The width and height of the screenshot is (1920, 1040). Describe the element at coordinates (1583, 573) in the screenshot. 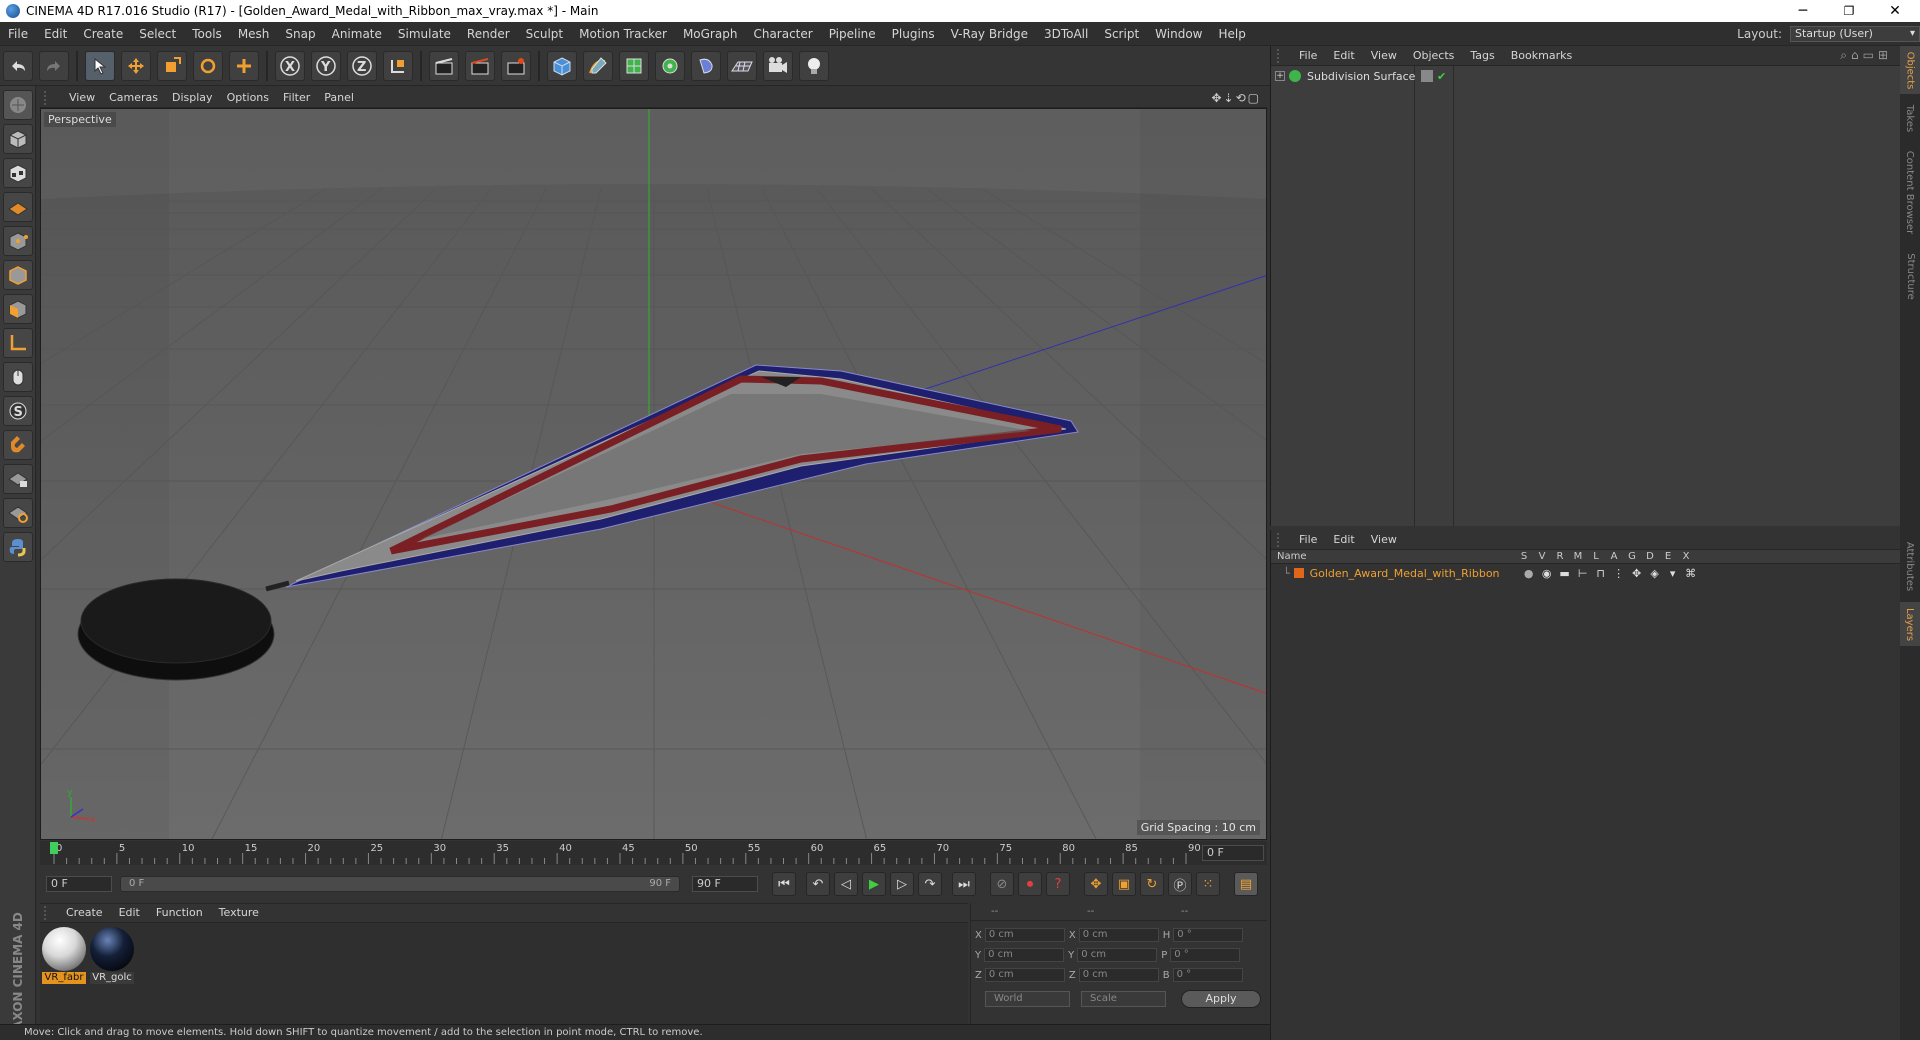

I see `layer-manager-icon: ⊢` at that location.